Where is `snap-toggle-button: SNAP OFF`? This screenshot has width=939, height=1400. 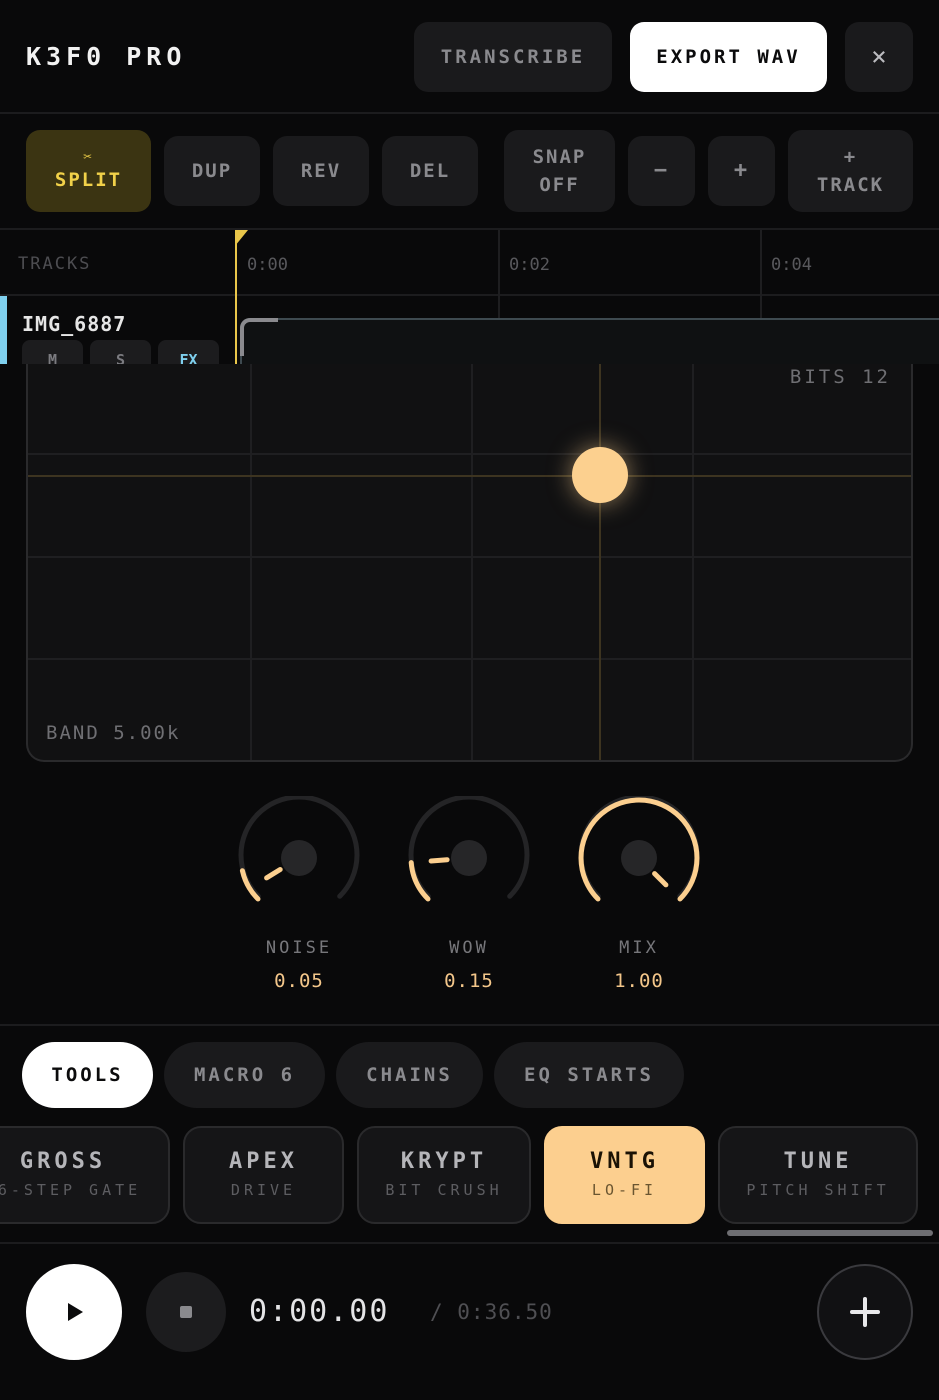
snap-toggle-button: SNAP OFF is located at coordinates (559, 171).